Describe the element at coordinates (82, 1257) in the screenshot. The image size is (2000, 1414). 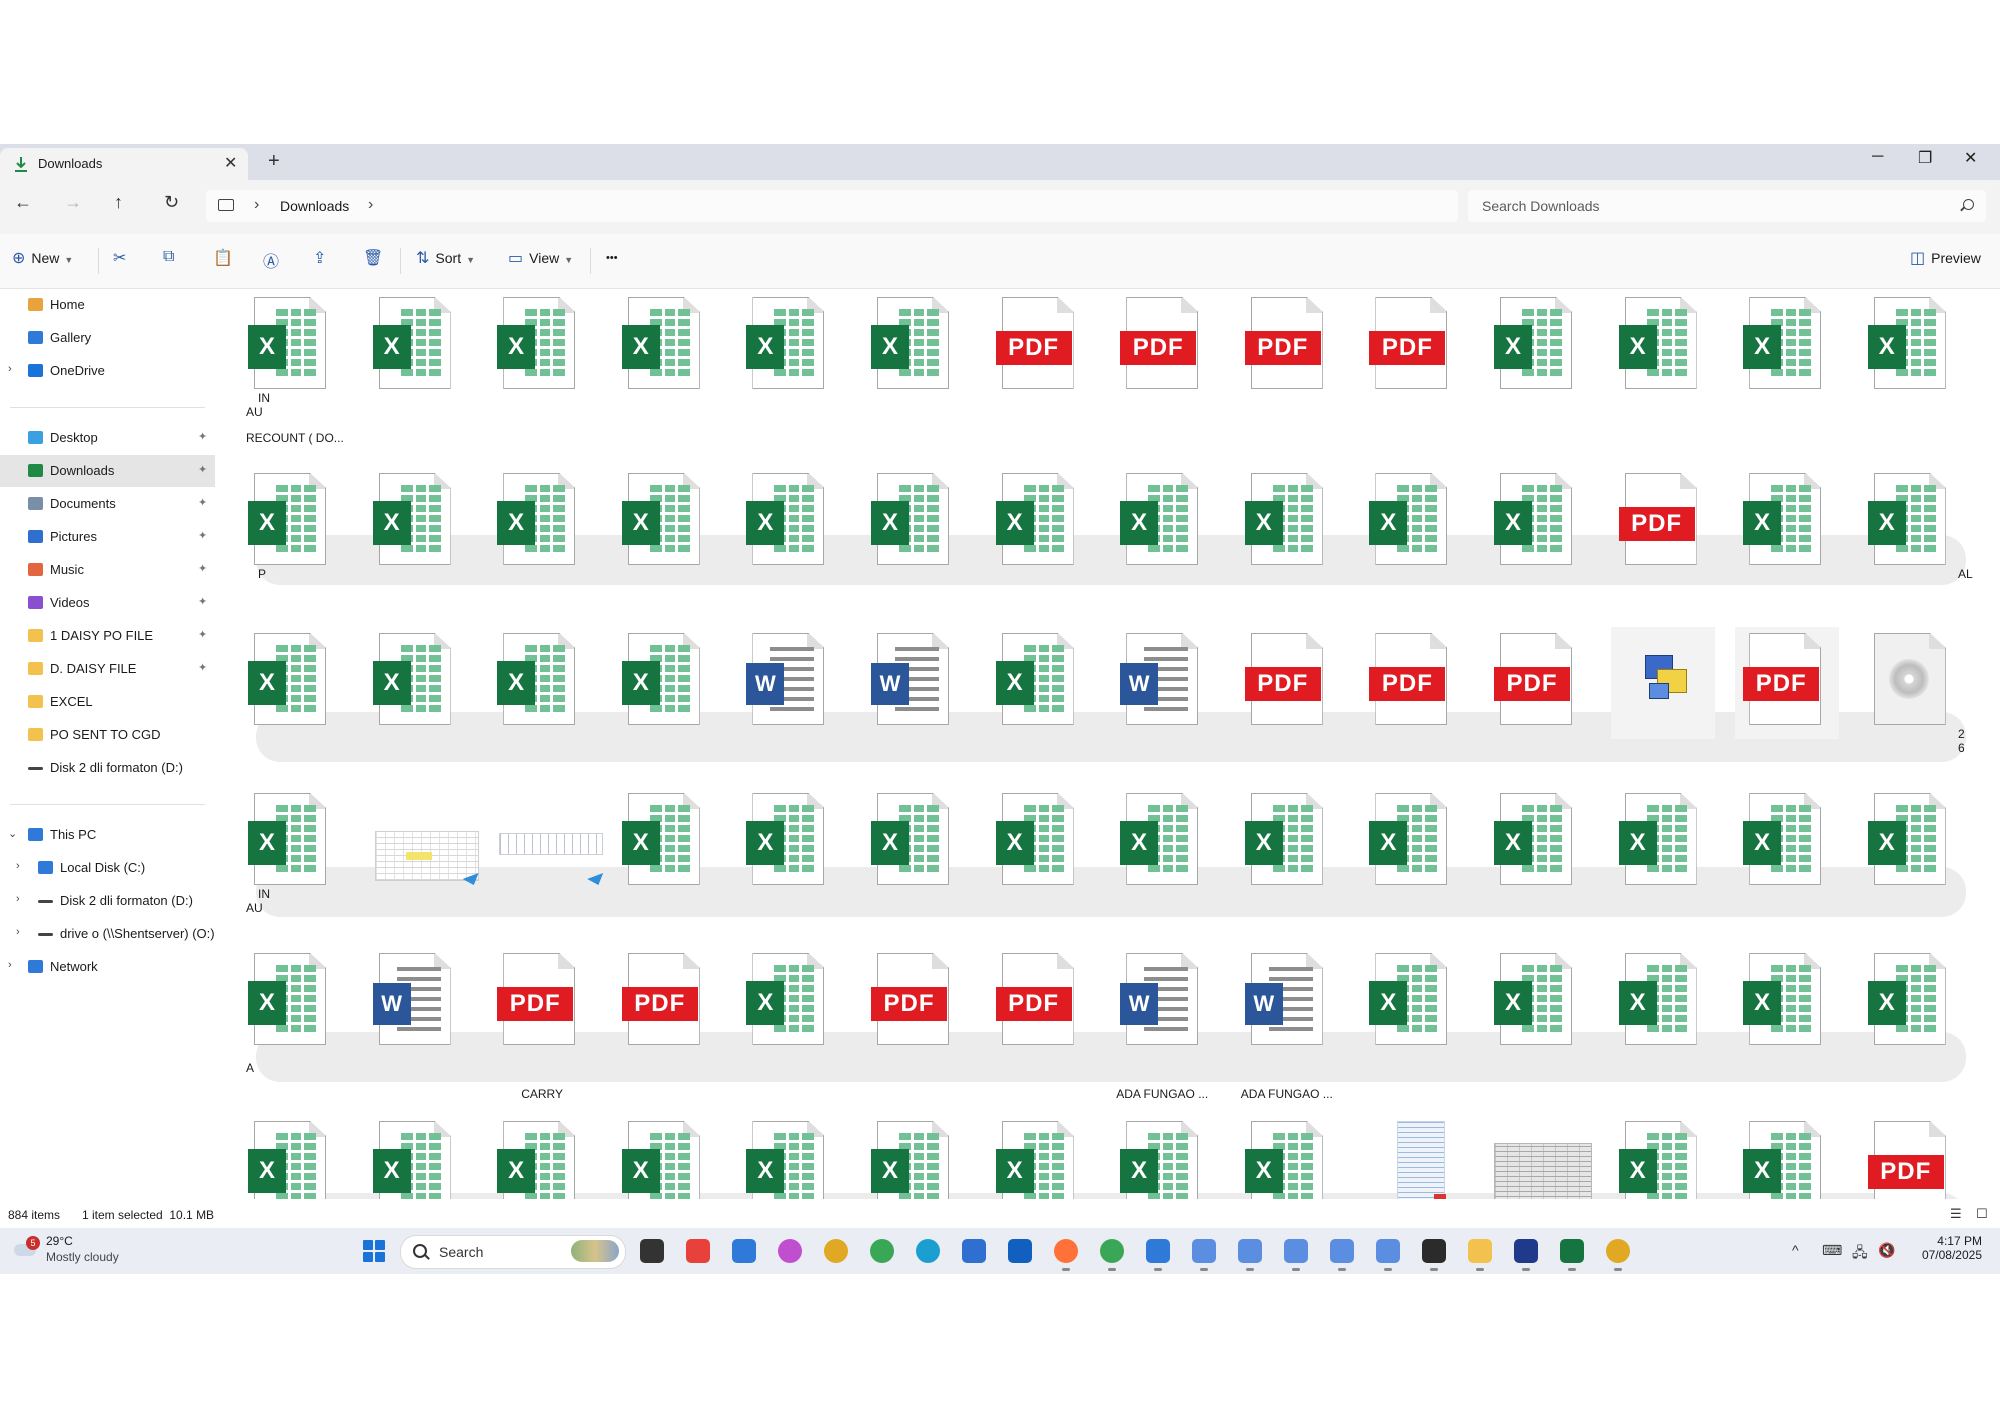
I see `weather-condition: Mostly cloudy` at that location.